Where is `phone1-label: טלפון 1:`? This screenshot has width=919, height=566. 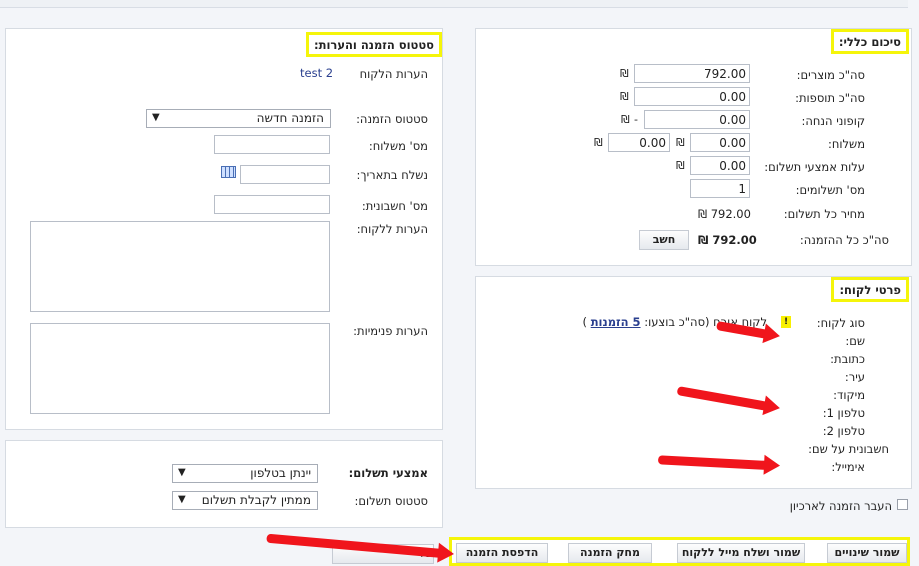
phone1-label: טלפון 1: is located at coordinates (843, 413).